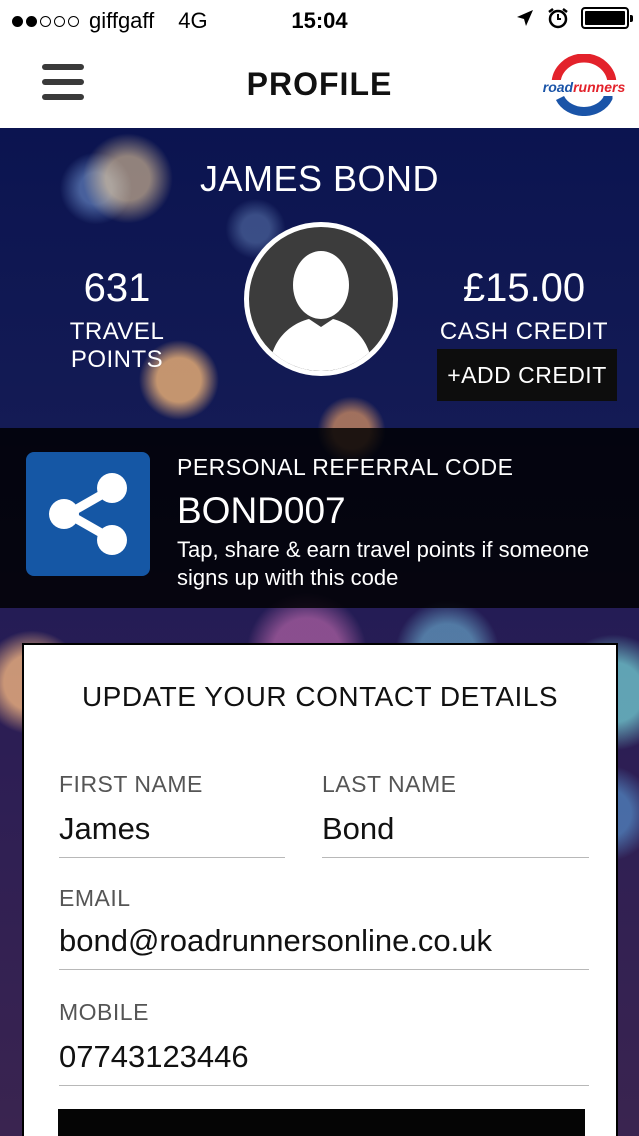 The width and height of the screenshot is (639, 1136). What do you see at coordinates (131, 784) in the screenshot?
I see `first-name-label: FIRST NAME` at bounding box center [131, 784].